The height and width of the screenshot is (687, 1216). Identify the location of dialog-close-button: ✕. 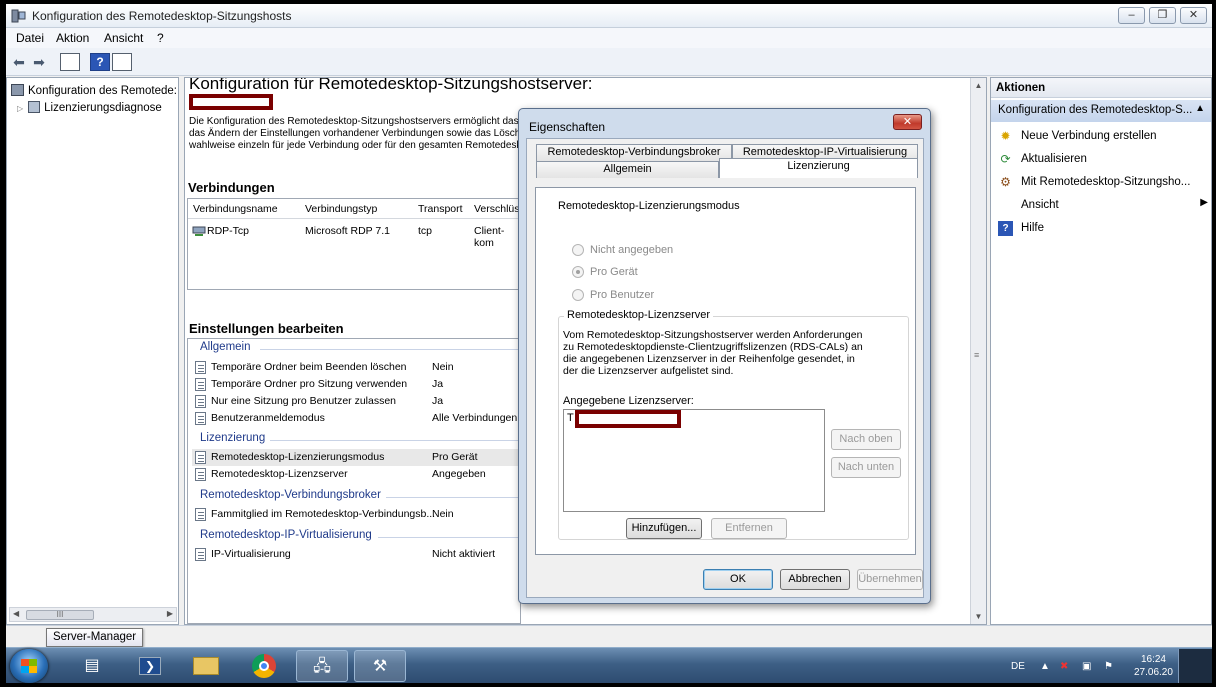
(907, 122).